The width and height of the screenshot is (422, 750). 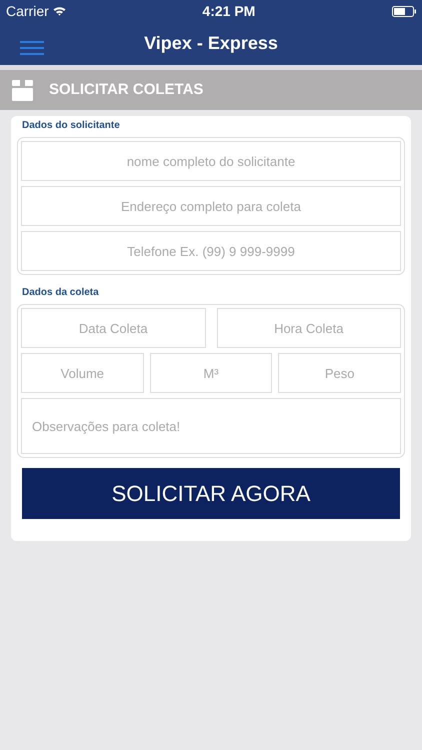 I want to click on input-field: Telefone Ex. (99) 9 999-9999, so click(x=211, y=251).